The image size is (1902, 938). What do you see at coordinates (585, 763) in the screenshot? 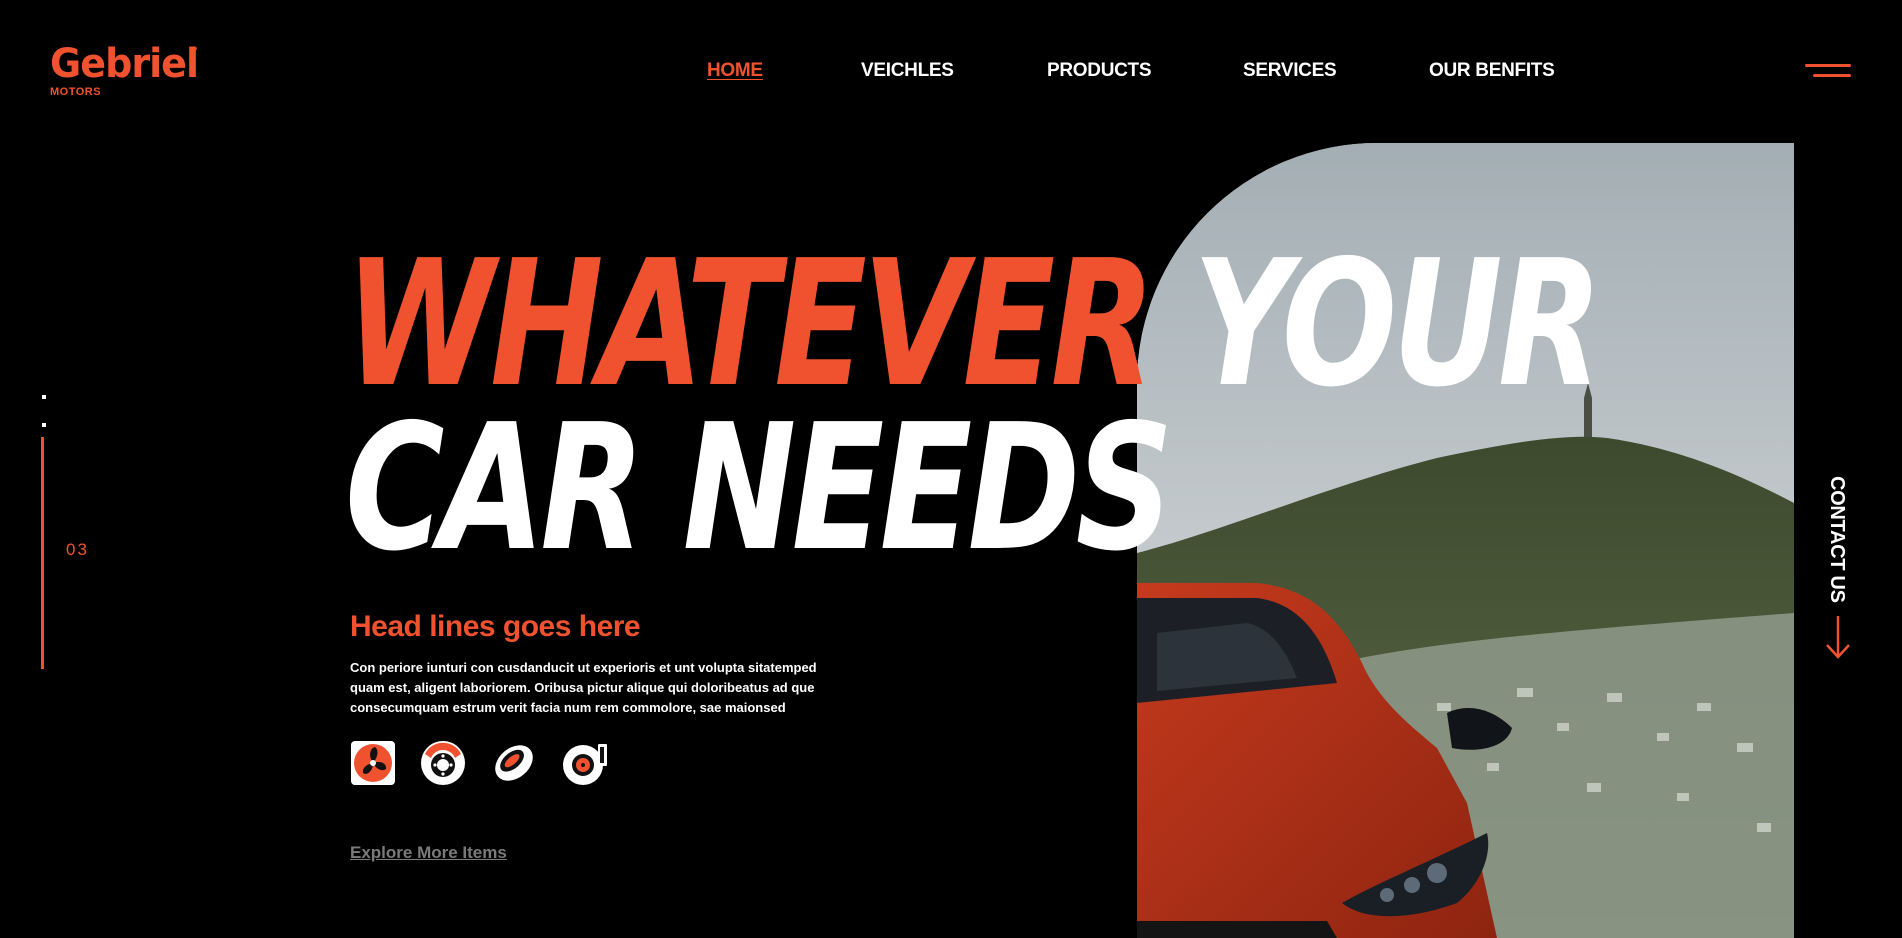
I see `turbo-icon` at bounding box center [585, 763].